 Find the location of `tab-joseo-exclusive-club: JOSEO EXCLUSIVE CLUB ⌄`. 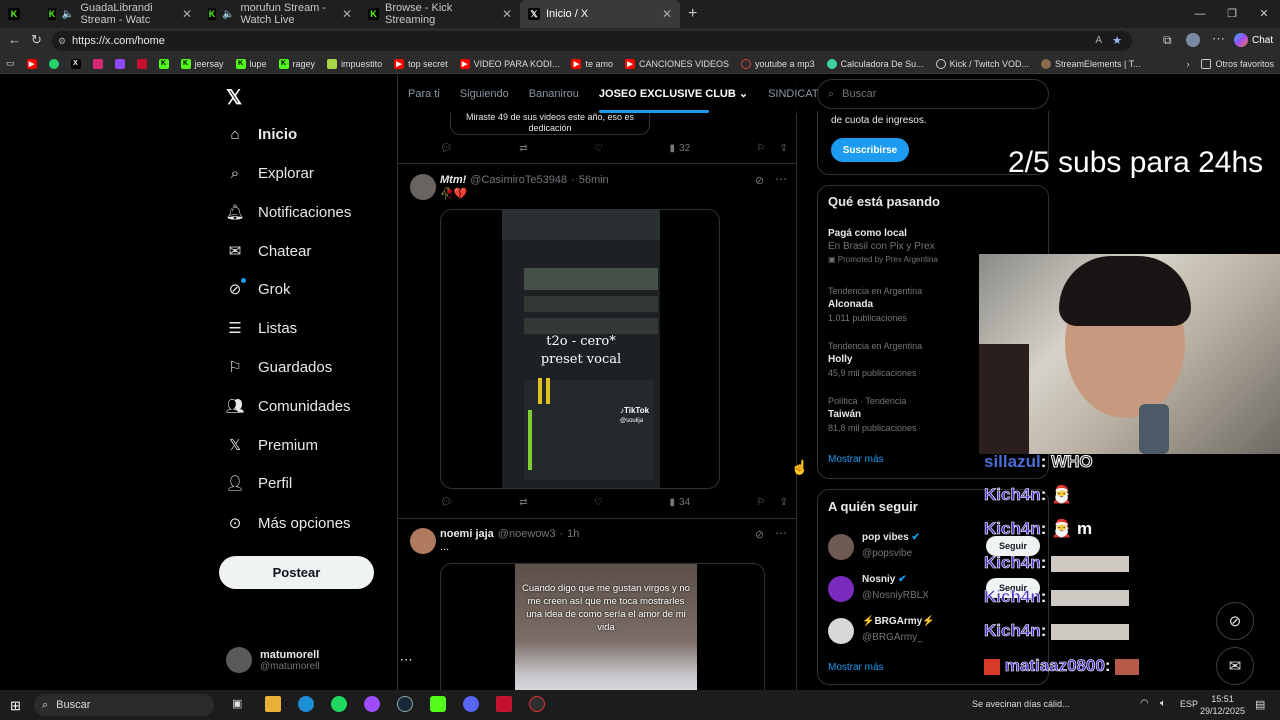

tab-joseo-exclusive-club: JOSEO EXCLUSIVE CLUB ⌄ is located at coordinates (673, 94).